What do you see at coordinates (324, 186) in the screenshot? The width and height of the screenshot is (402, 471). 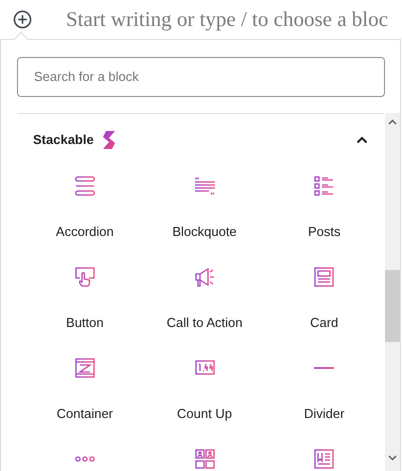 I see `list-icon` at bounding box center [324, 186].